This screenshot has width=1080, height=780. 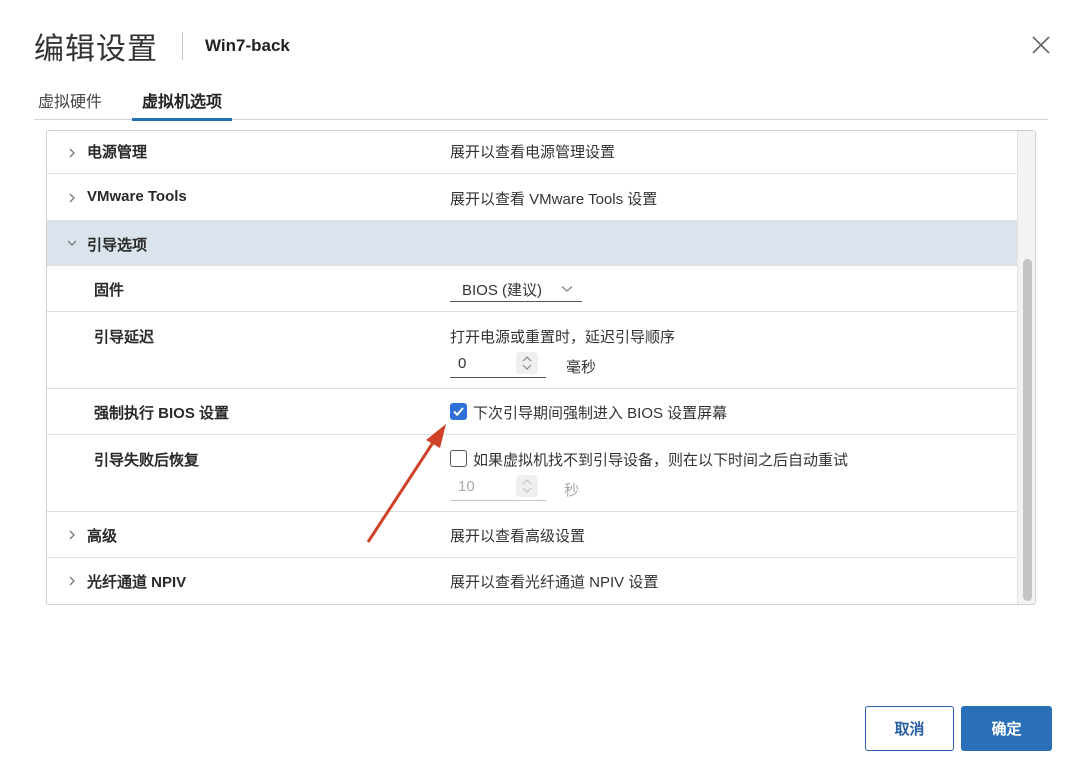 What do you see at coordinates (554, 199) in the screenshot?
I see `section-desc: 展开以查看 VMware Tools 设置` at bounding box center [554, 199].